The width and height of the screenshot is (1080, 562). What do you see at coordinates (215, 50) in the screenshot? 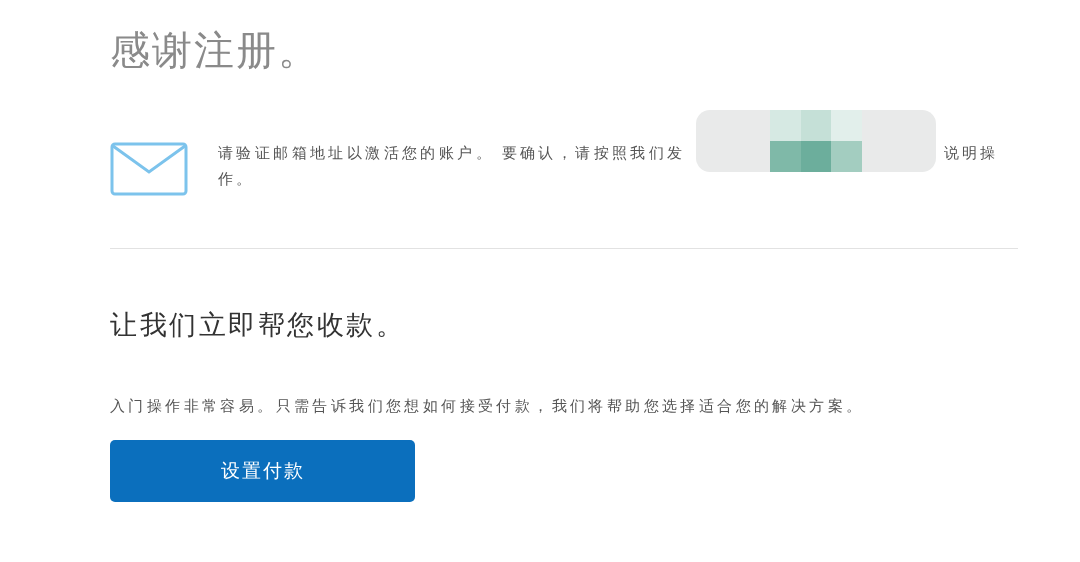
I see `page-title: 感谢注册。` at bounding box center [215, 50].